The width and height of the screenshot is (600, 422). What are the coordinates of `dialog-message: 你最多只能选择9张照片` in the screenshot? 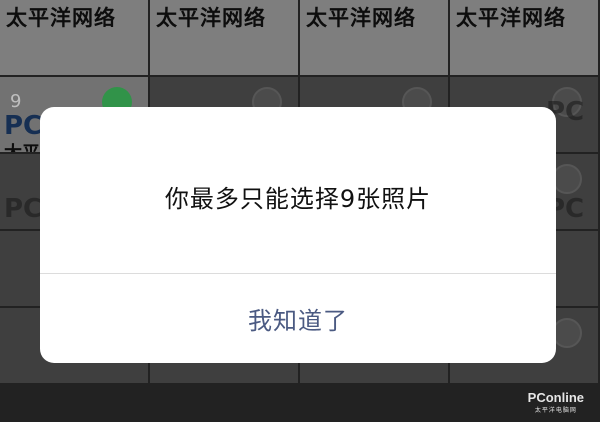 It's located at (298, 199).